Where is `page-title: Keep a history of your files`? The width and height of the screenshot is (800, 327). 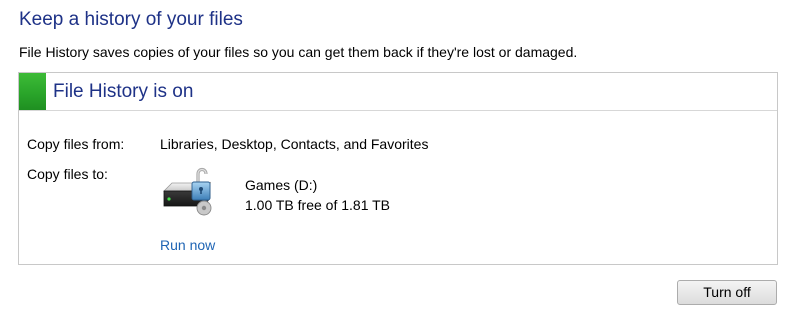 page-title: Keep a history of your files is located at coordinates (131, 19).